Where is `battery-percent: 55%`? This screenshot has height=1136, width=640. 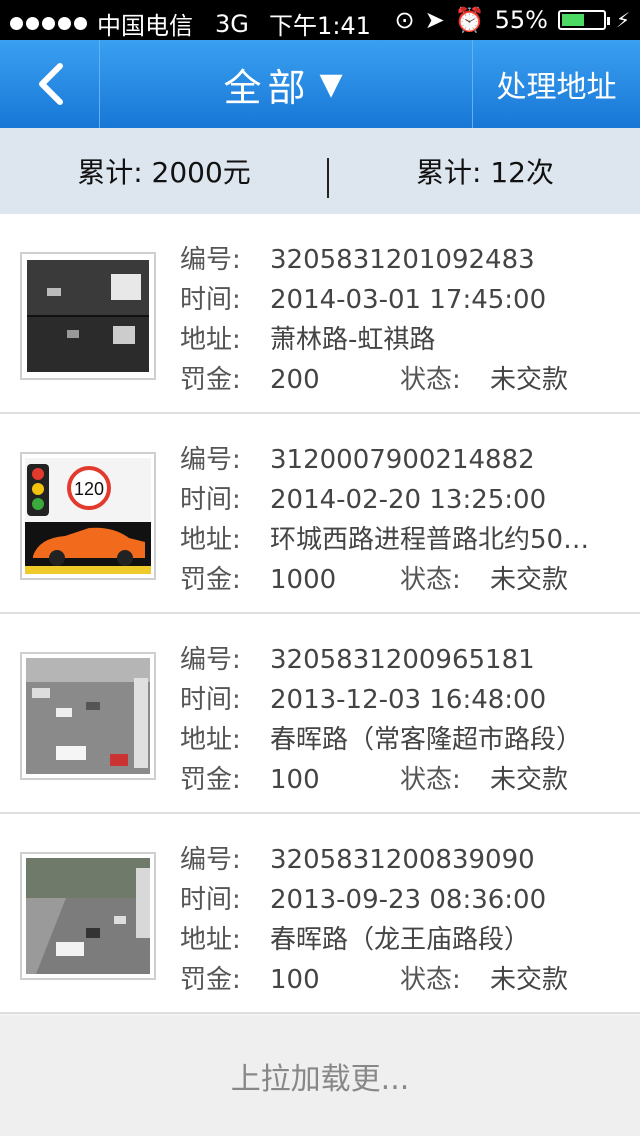
battery-percent: 55% is located at coordinates (521, 20).